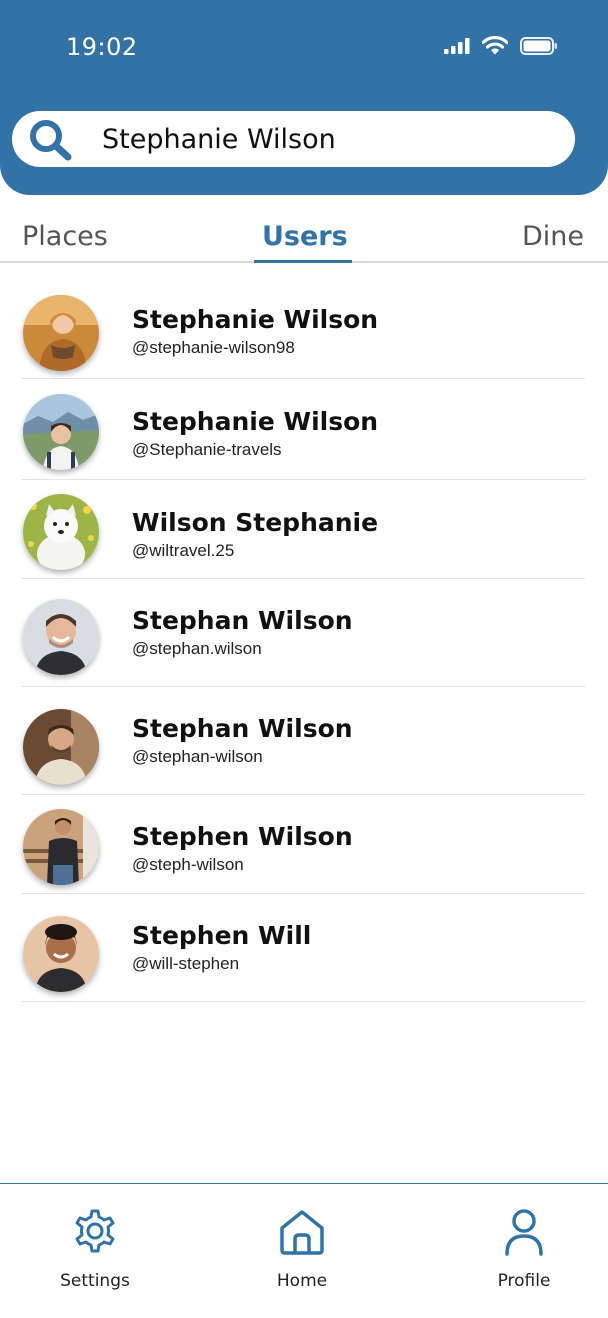 Image resolution: width=608 pixels, height=1318 pixels. What do you see at coordinates (304, 97) in the screenshot?
I see `header: 19:02` at bounding box center [304, 97].